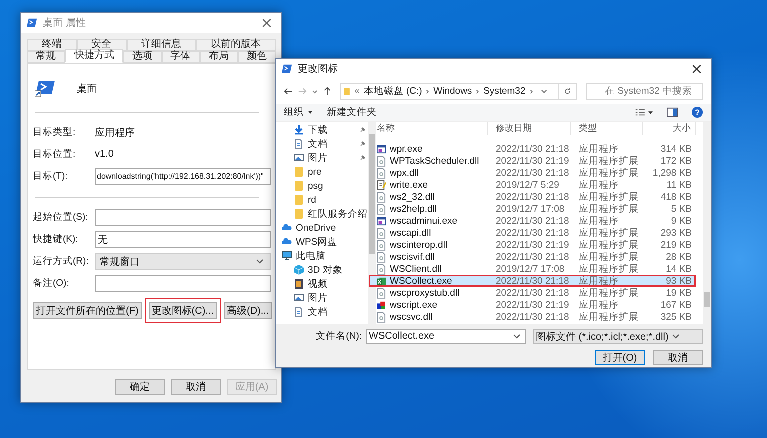  What do you see at coordinates (322, 256) in the screenshot?
I see `nav-item: 此电脑` at bounding box center [322, 256].